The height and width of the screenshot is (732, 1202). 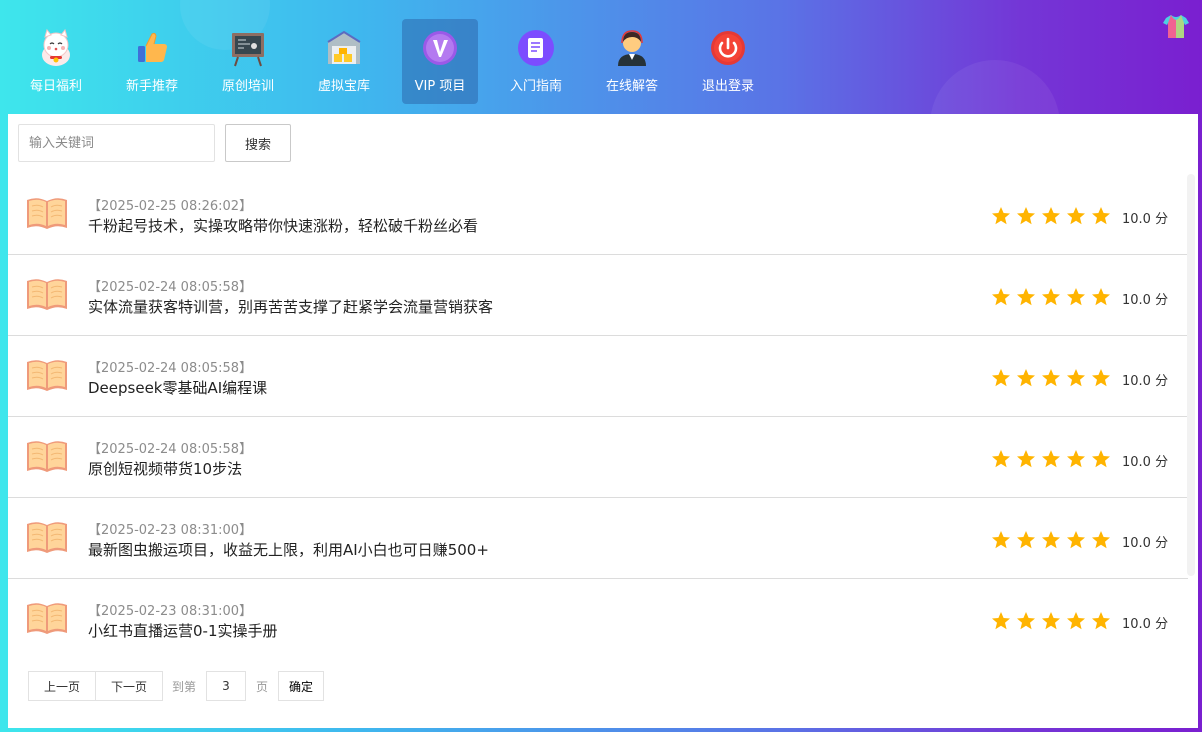 What do you see at coordinates (301, 686) in the screenshot?
I see `confirm-page-button: 确定` at bounding box center [301, 686].